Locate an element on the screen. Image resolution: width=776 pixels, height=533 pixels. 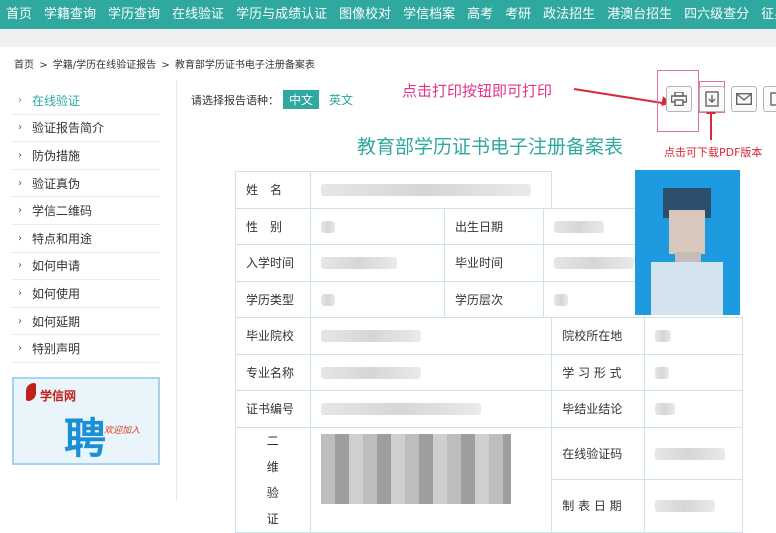
sidebar-item-label: 验证真伪 is located at coordinates (56, 183).